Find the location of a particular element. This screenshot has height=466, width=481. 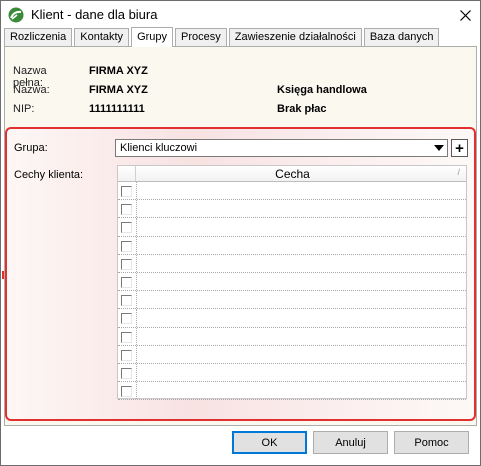

group-label: Grupa: is located at coordinates (31, 148).